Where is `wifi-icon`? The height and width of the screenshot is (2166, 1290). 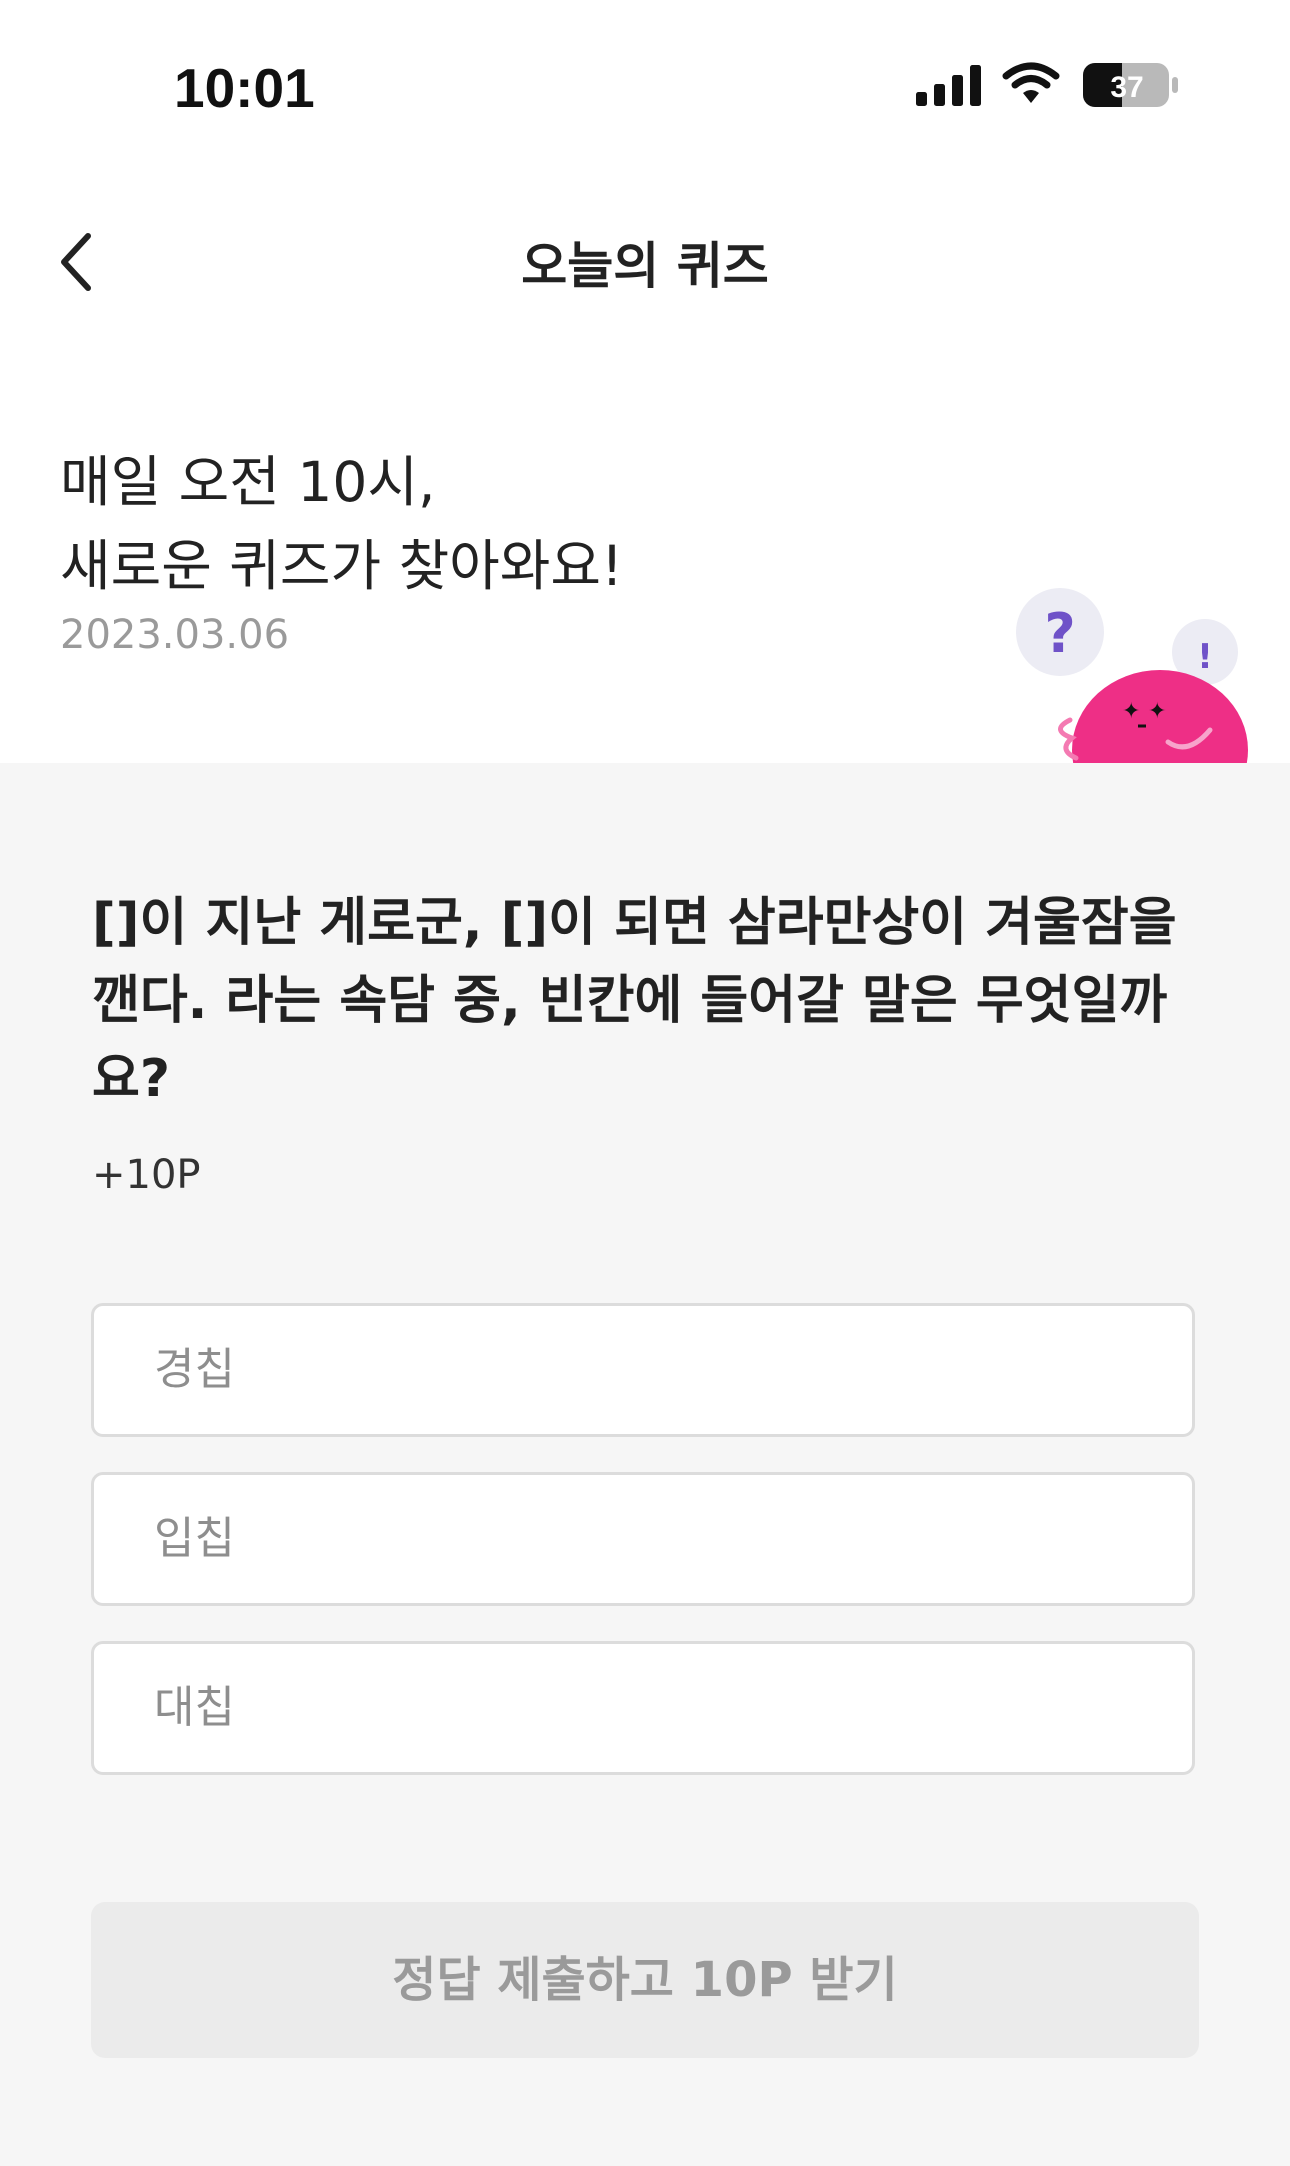 wifi-icon is located at coordinates (1031, 82).